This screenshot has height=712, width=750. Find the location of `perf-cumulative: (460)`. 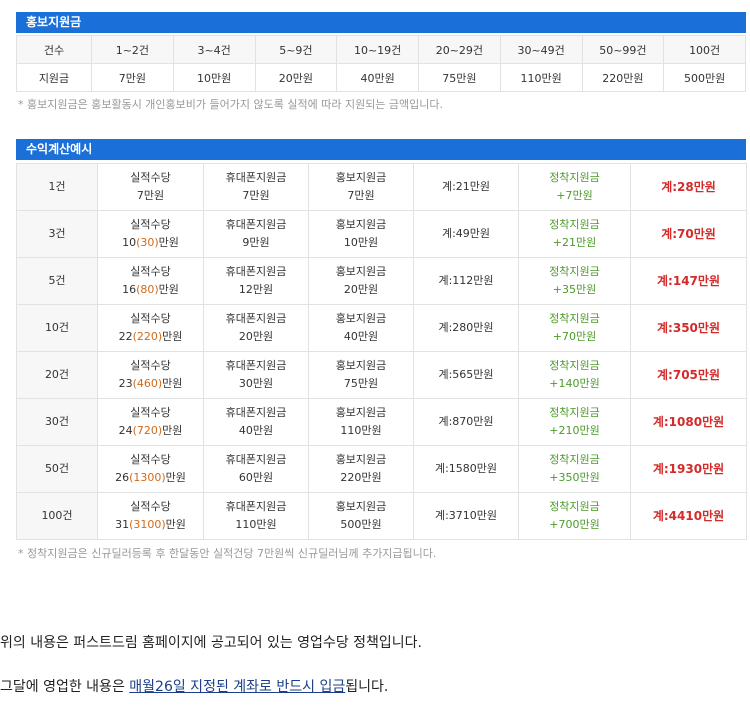

perf-cumulative: (460) is located at coordinates (147, 383).